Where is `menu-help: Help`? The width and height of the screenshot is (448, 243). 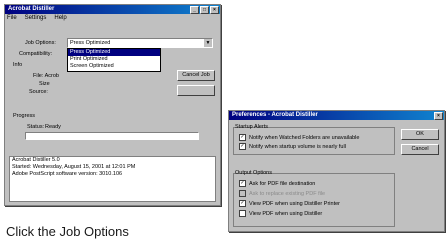
menu-help: Help is located at coordinates (60, 18).